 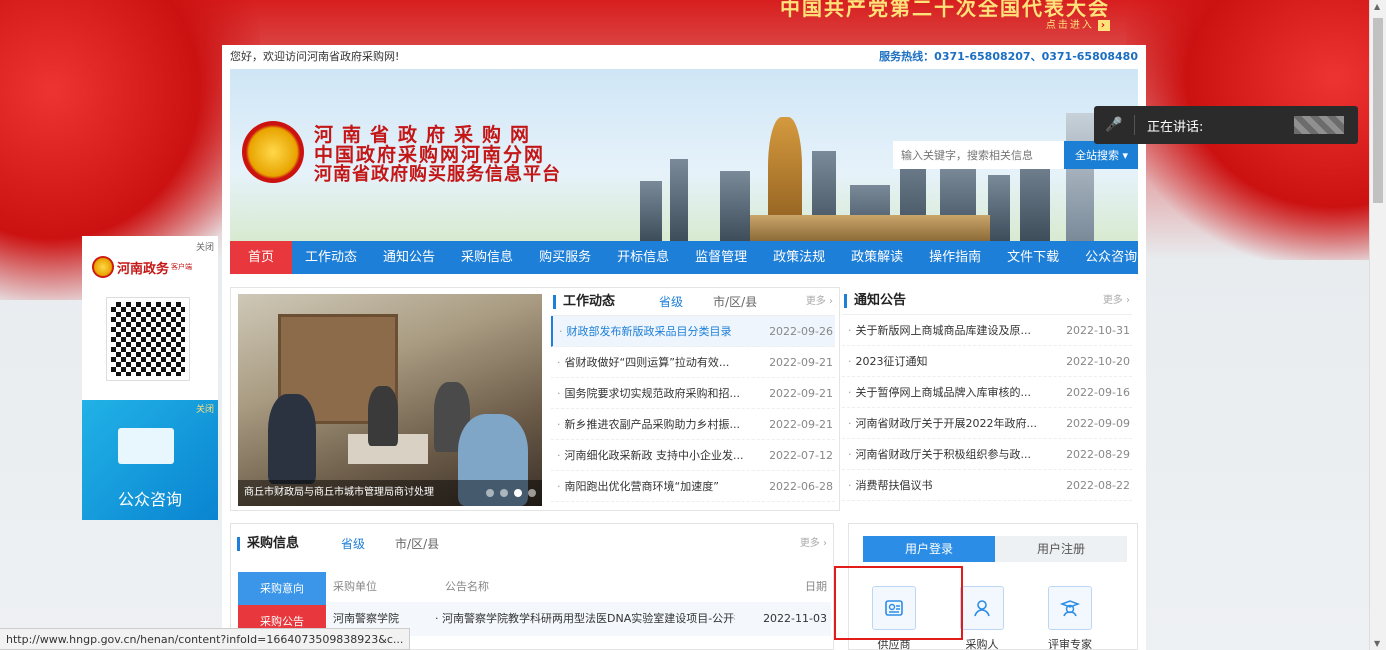 I want to click on work-news-tab-provincial: 省级, so click(x=671, y=302).